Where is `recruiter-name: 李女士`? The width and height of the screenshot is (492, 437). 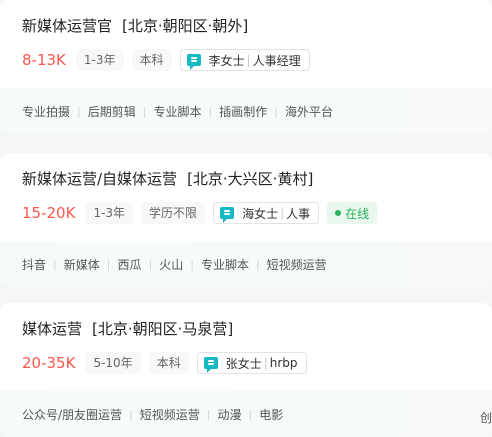
recruiter-name: 李女士 is located at coordinates (226, 60).